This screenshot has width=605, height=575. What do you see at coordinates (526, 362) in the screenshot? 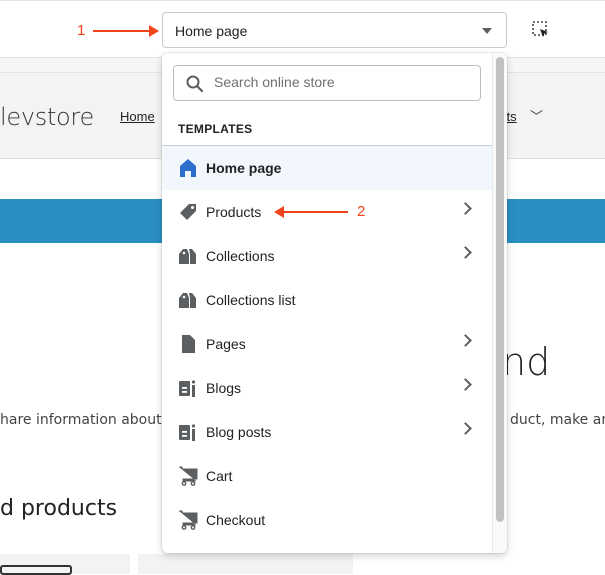
I see `hero-heading: nd` at bounding box center [526, 362].